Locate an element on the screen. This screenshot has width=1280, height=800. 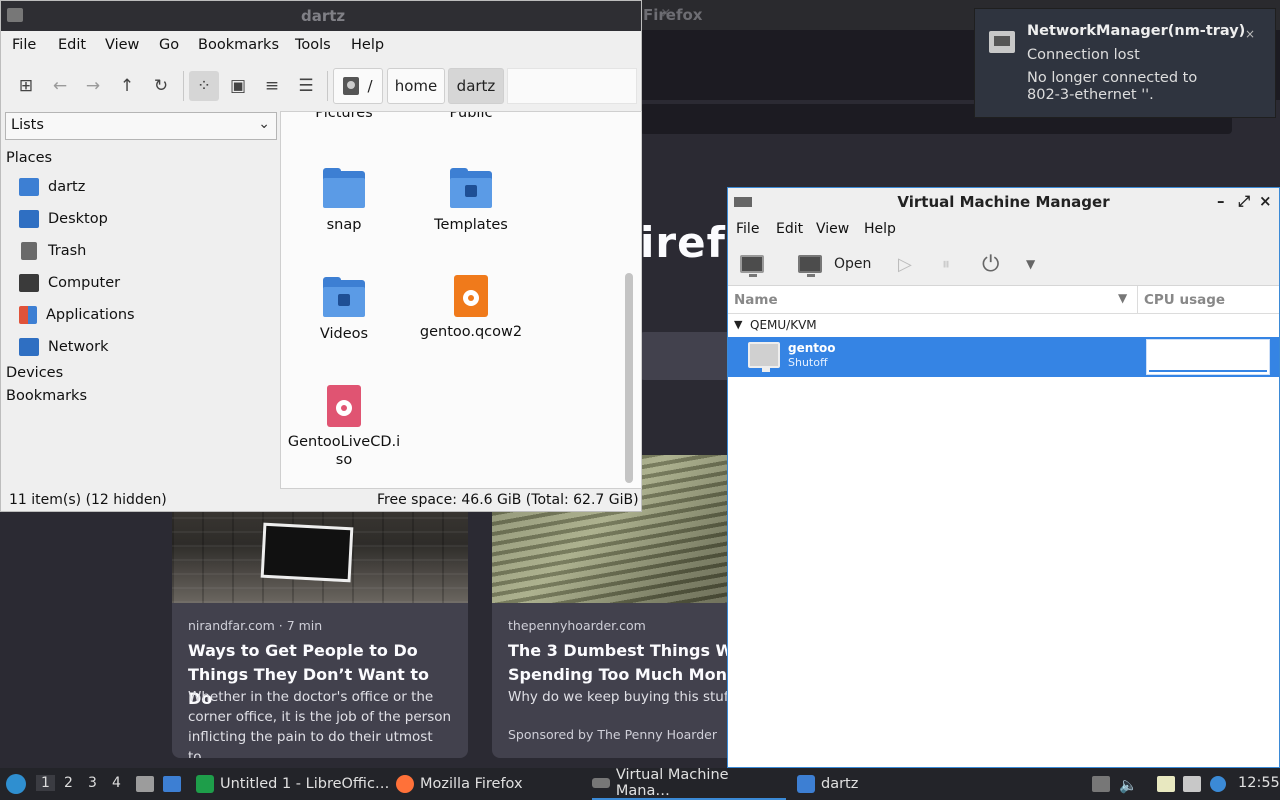
workspace-4: 4 is located at coordinates (116, 783).